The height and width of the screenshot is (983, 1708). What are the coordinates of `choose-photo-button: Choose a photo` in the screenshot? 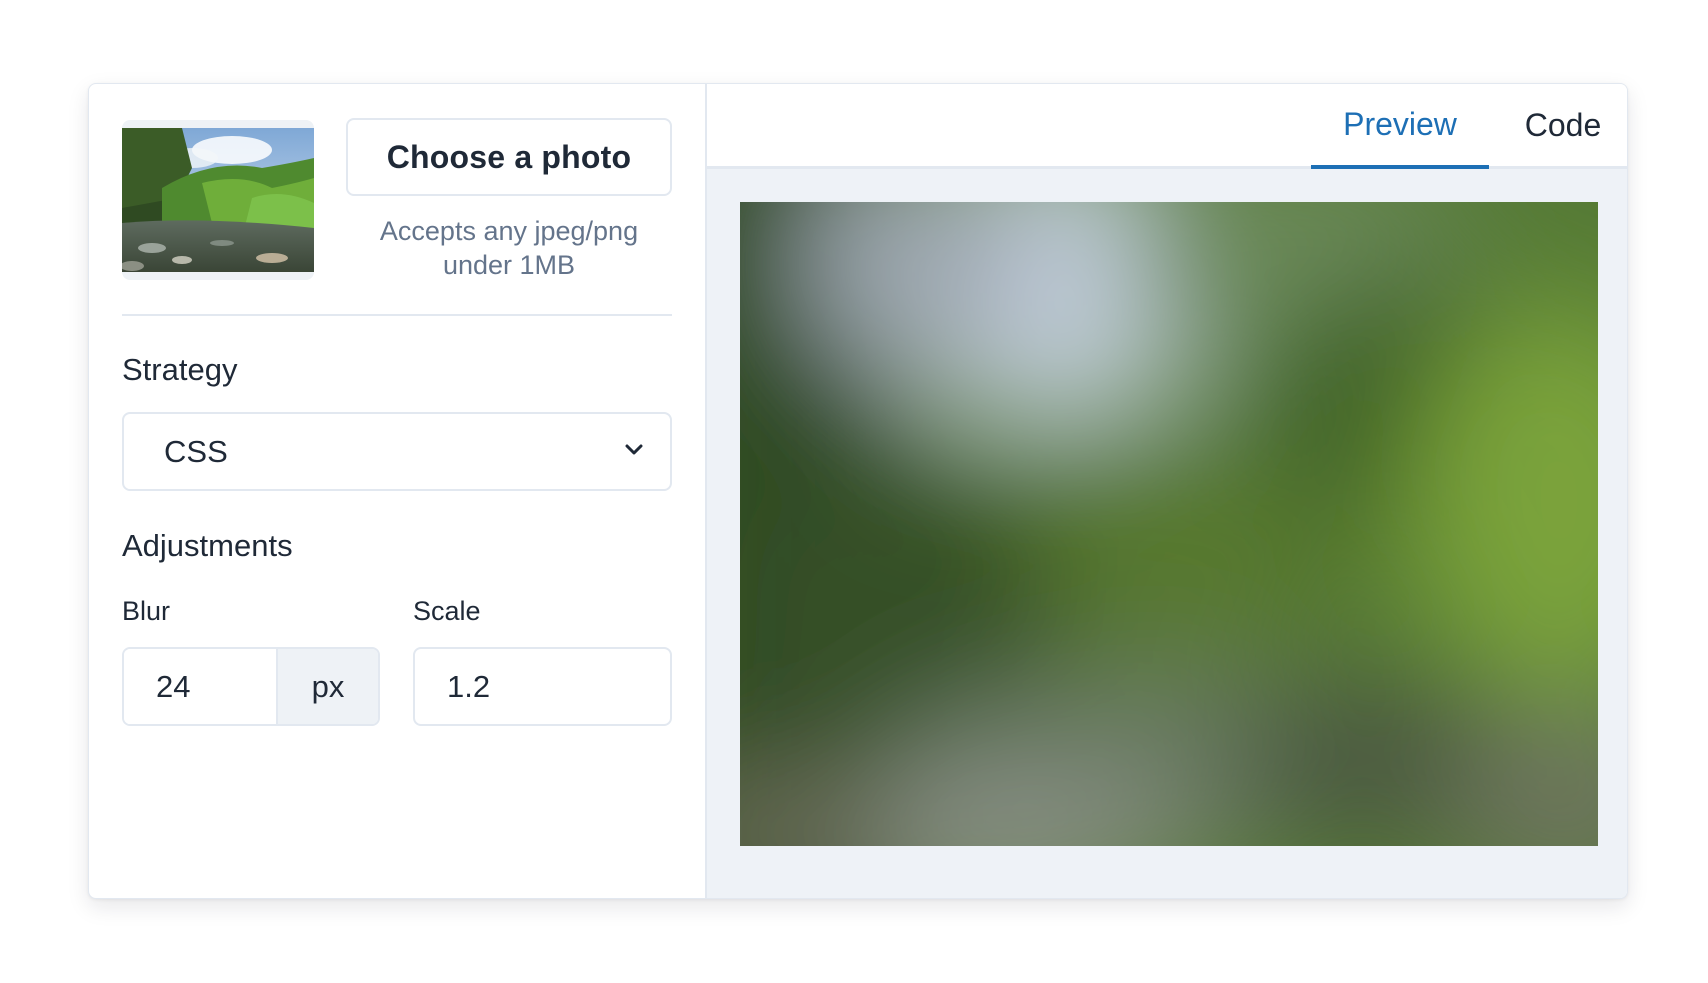 It's located at (509, 157).